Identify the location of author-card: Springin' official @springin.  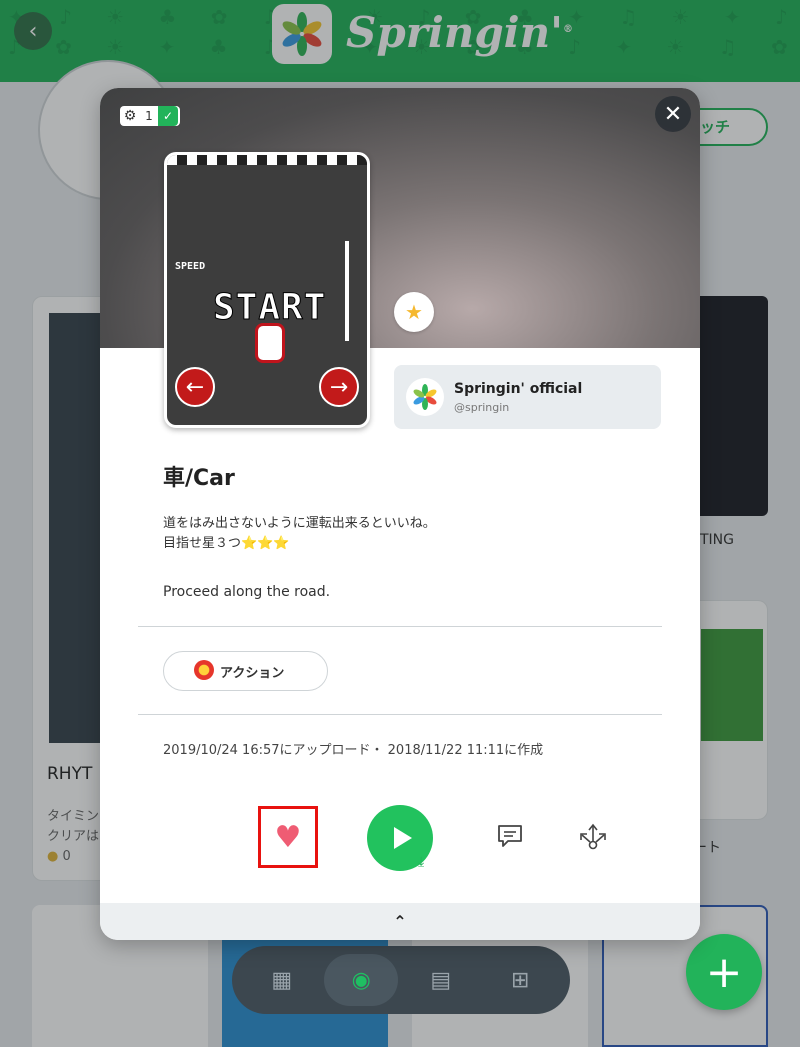
(527, 397).